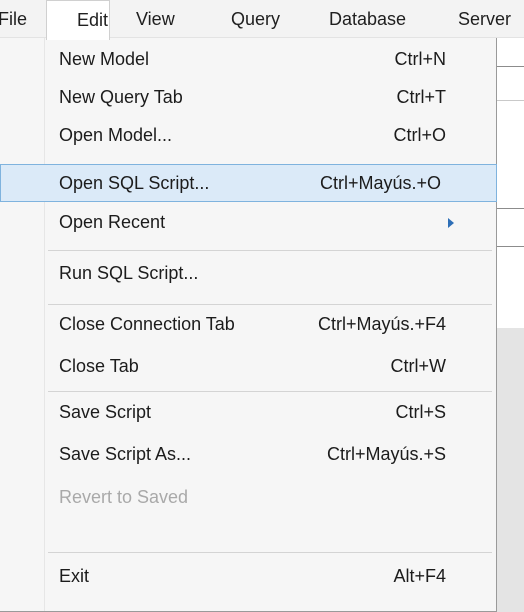 The image size is (524, 612). What do you see at coordinates (248, 98) in the screenshot?
I see `menu-item-new-query-tab: New Query Tab Ctrl+T` at bounding box center [248, 98].